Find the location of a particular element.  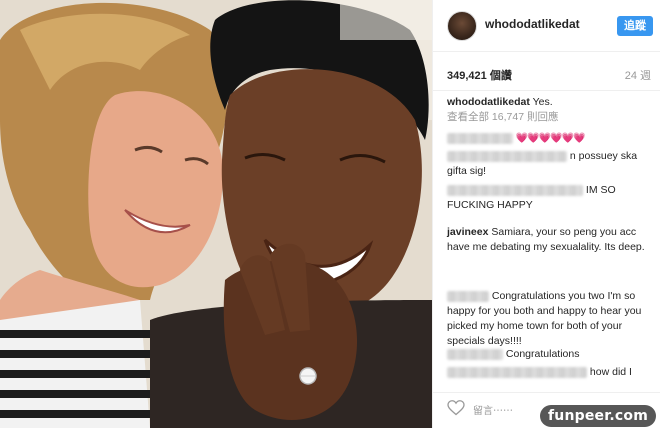

post-time: 24 週 is located at coordinates (638, 75).